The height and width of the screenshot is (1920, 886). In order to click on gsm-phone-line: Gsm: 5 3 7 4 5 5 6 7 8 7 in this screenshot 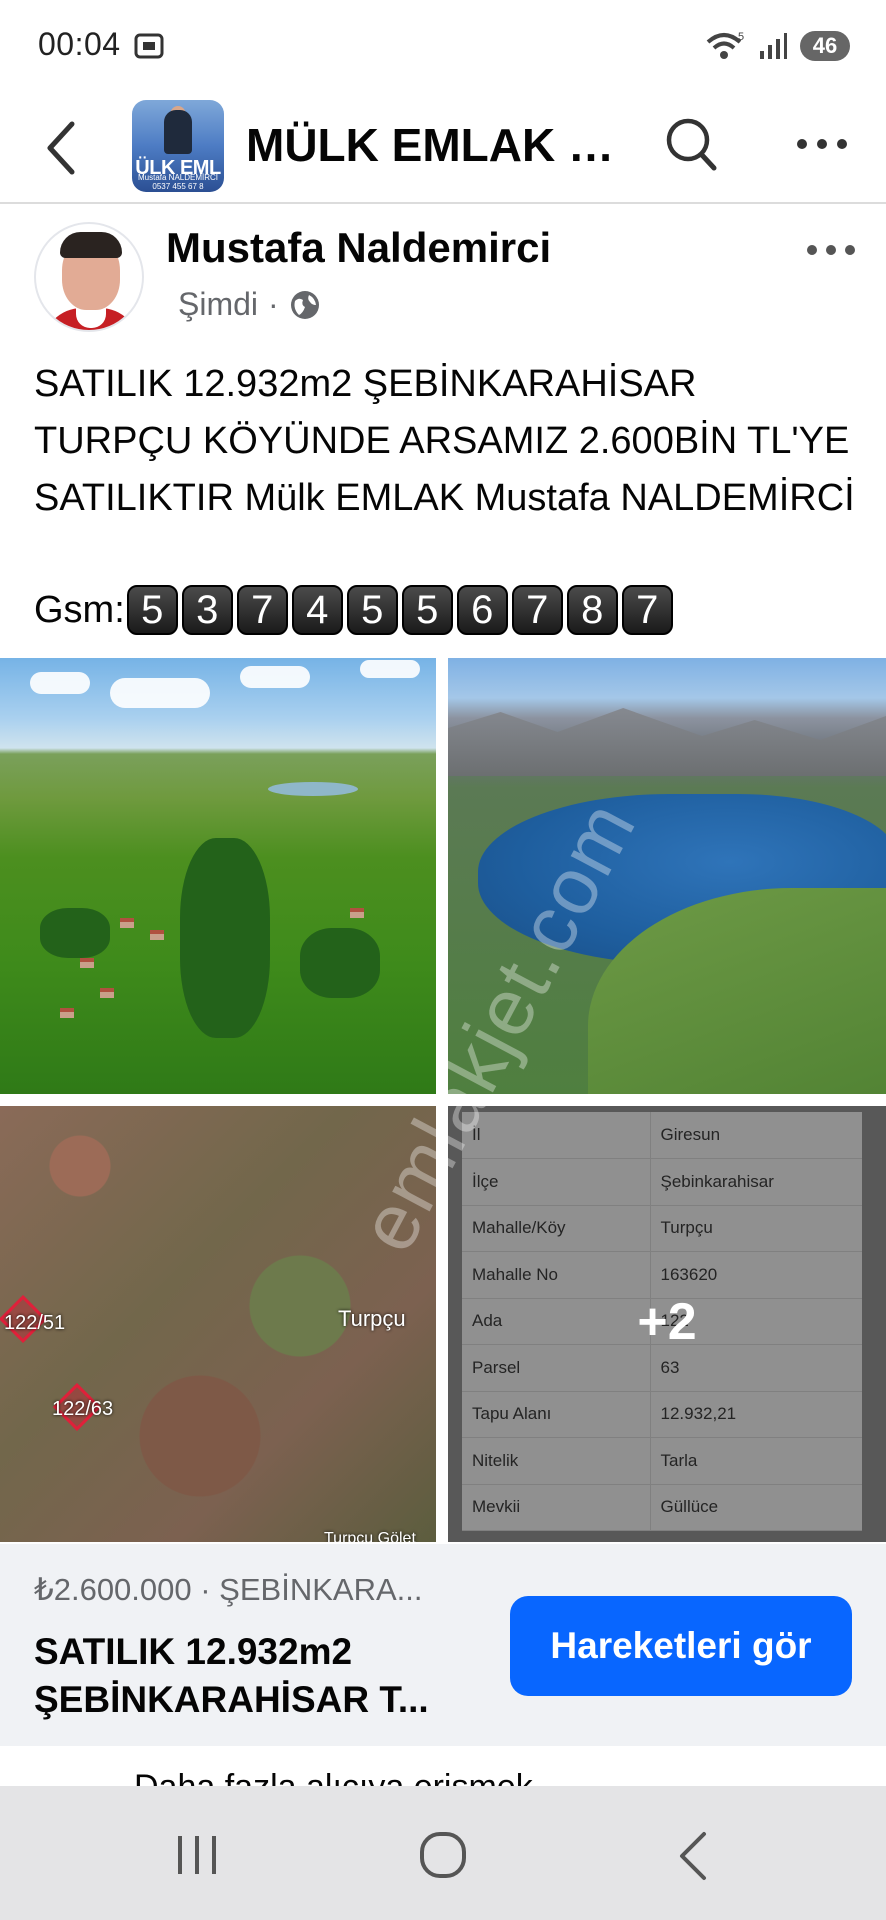, I will do `click(355, 610)`.